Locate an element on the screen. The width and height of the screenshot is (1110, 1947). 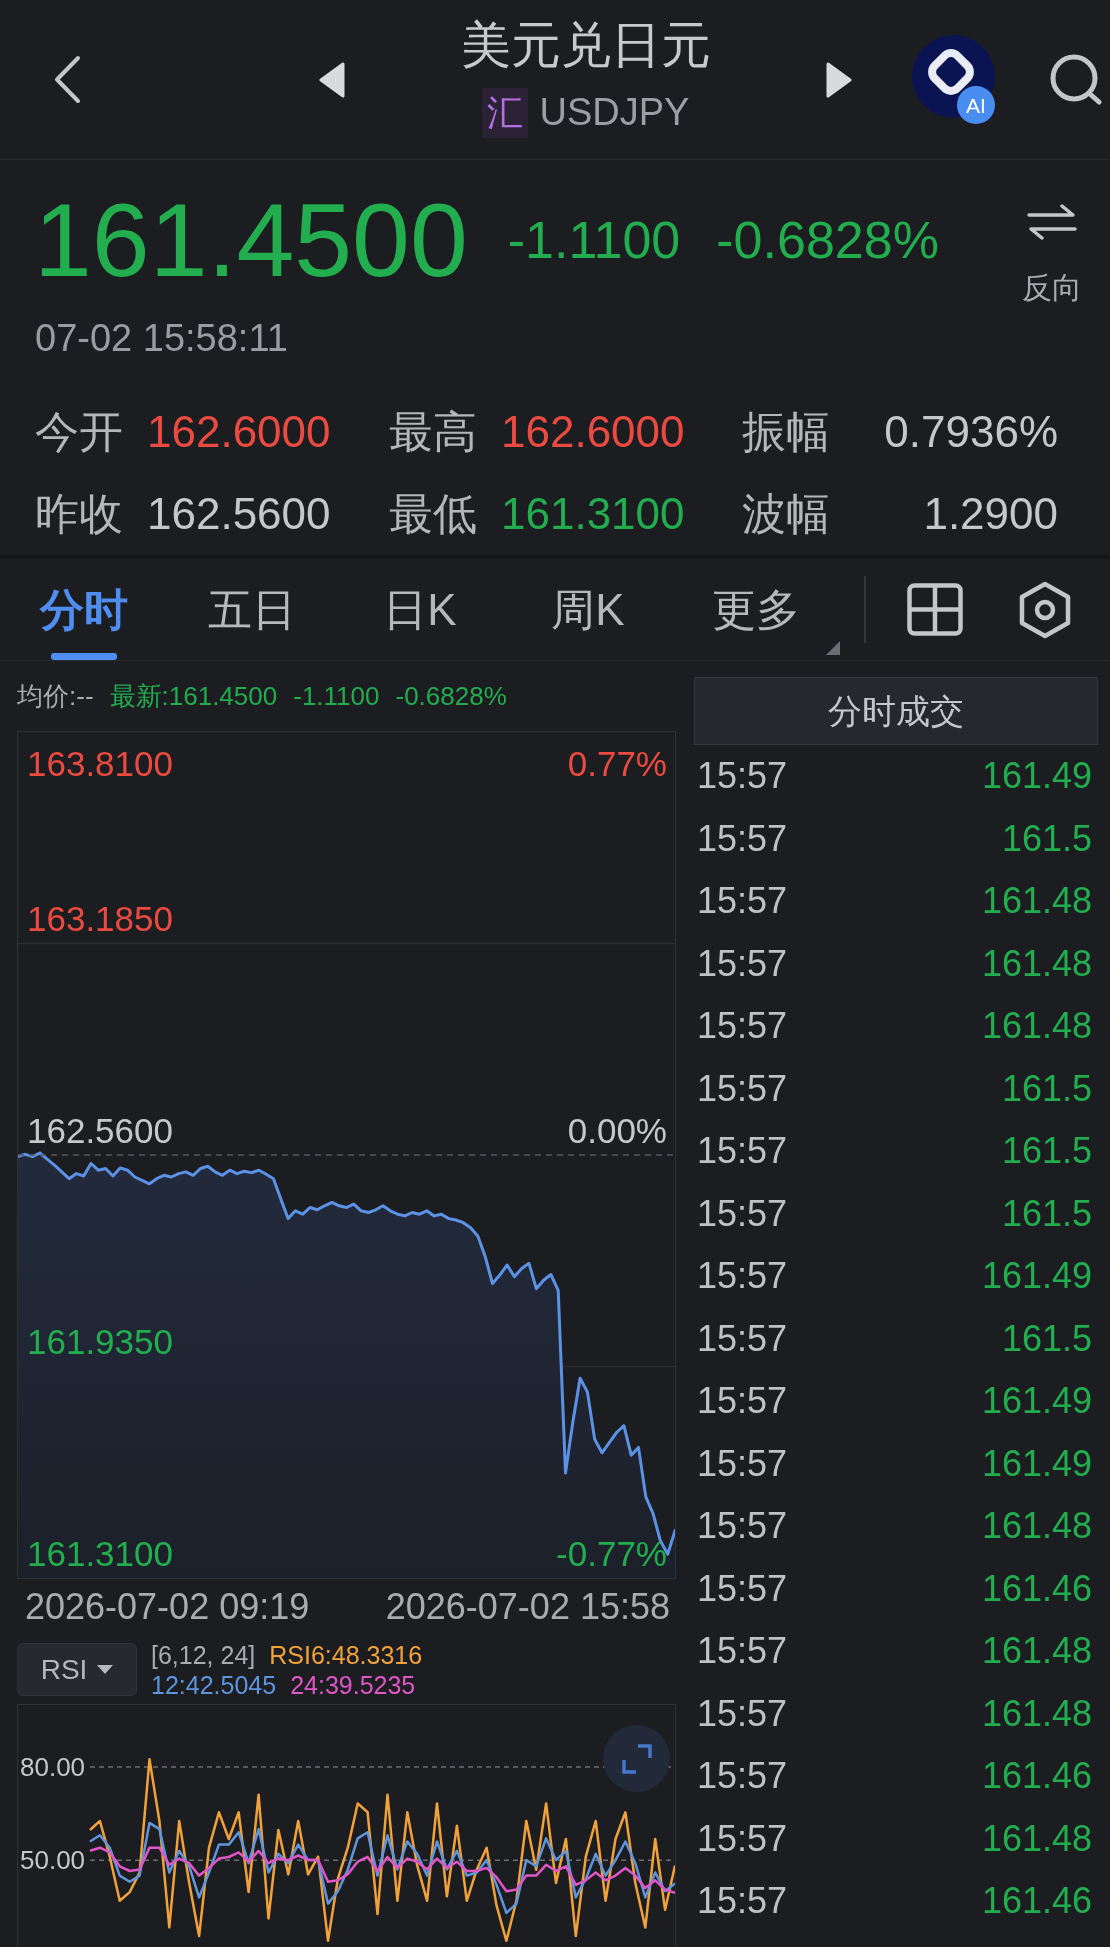
percent-axis-label: 0.00% is located at coordinates (617, 1130).